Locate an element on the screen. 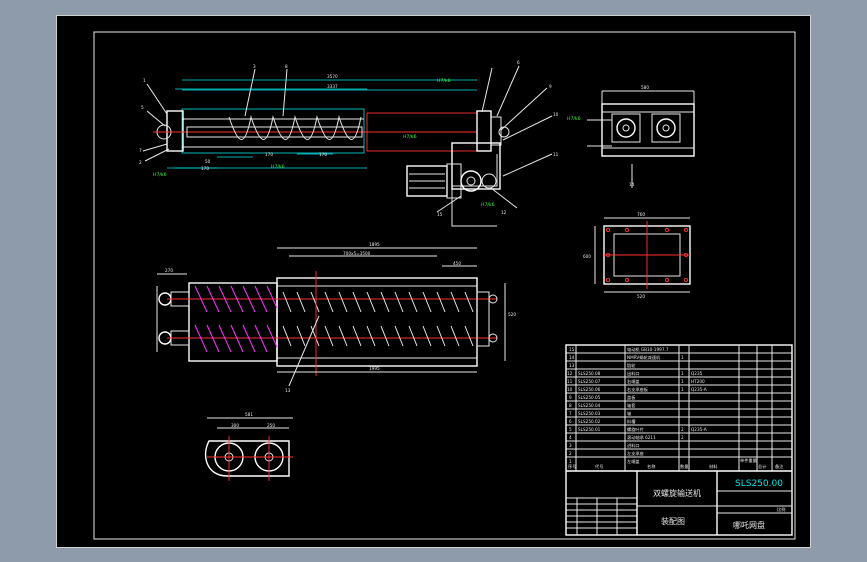 This screenshot has height=562, width=867. part-no: 12 is located at coordinates (570, 373).